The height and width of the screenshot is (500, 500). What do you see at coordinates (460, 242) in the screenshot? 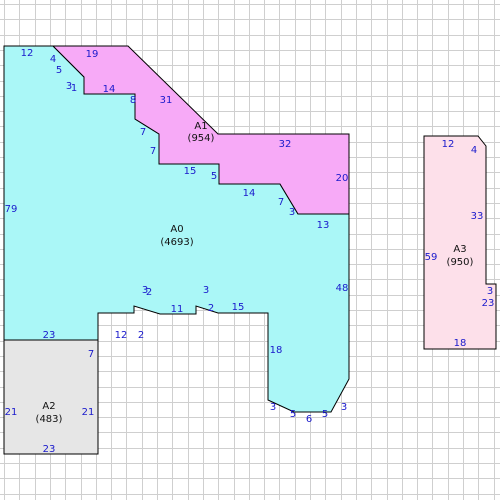
I see `region-a3` at bounding box center [460, 242].